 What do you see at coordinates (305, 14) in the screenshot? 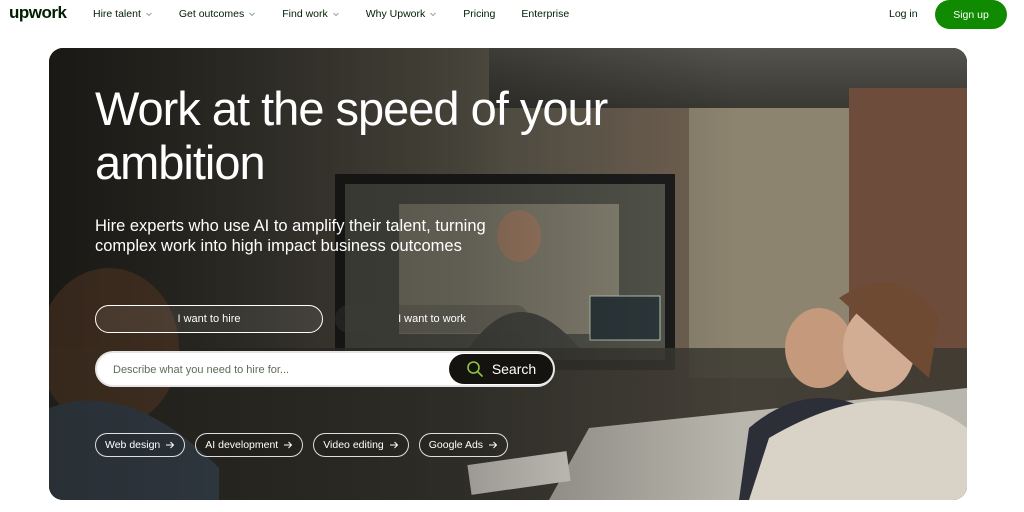
I see `nav-find-work-label: Find work` at bounding box center [305, 14].